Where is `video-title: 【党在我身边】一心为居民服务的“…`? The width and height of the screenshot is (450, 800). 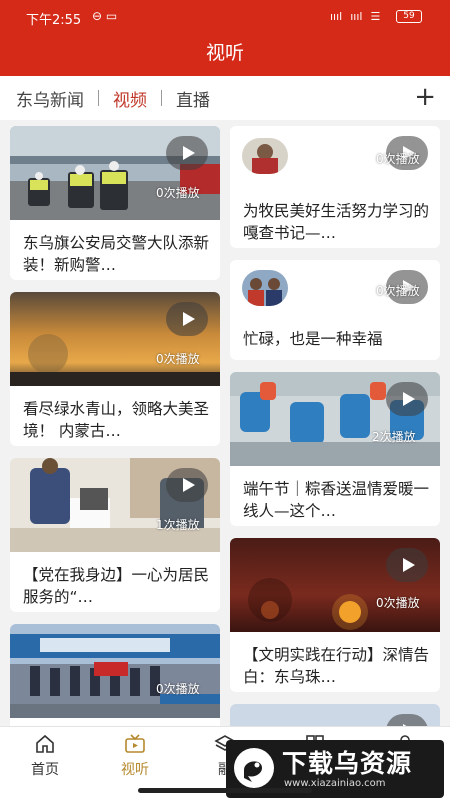 video-title: 【党在我身边】一心为居民服务的“… is located at coordinates (116, 586).